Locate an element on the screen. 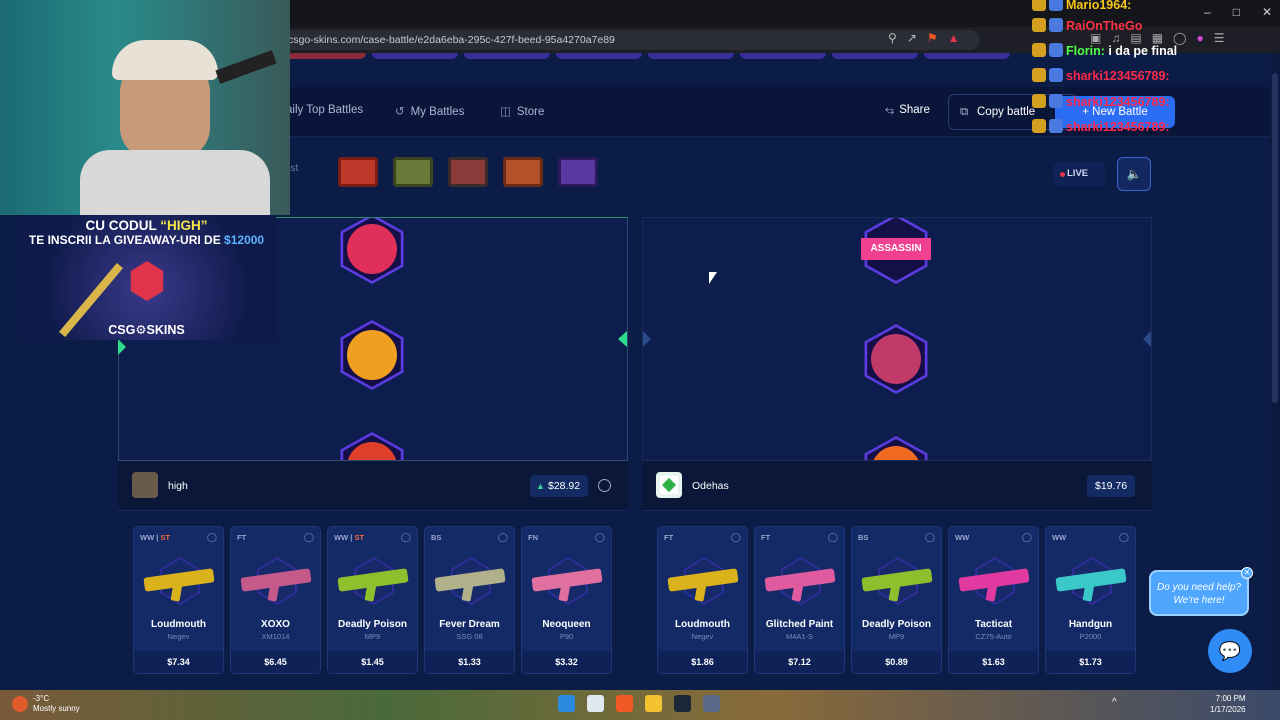 The image size is (1280, 720). close-icon: ✕ is located at coordinates (1267, 12).